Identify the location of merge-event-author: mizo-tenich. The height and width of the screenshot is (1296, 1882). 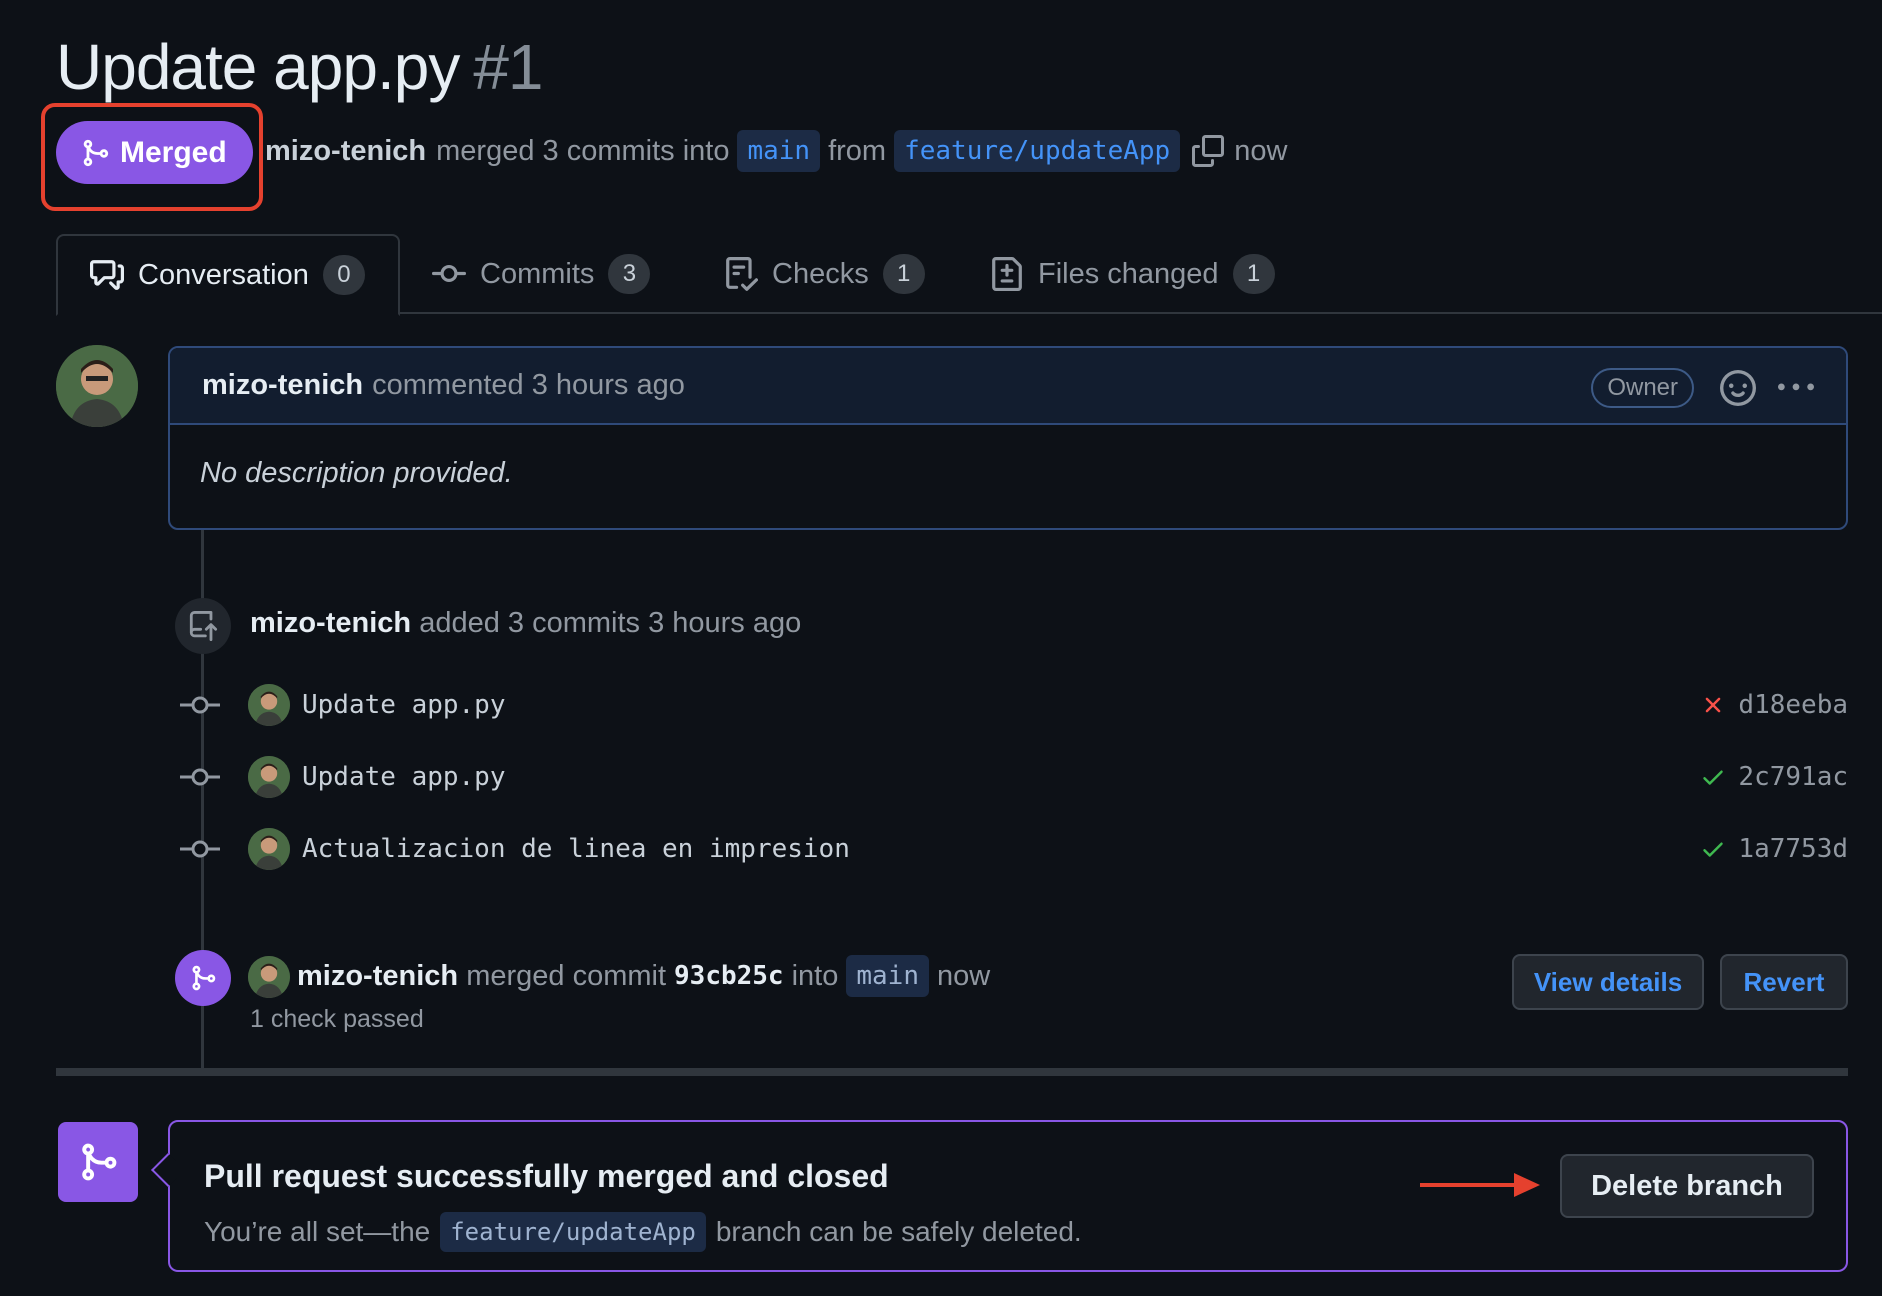
(377, 976).